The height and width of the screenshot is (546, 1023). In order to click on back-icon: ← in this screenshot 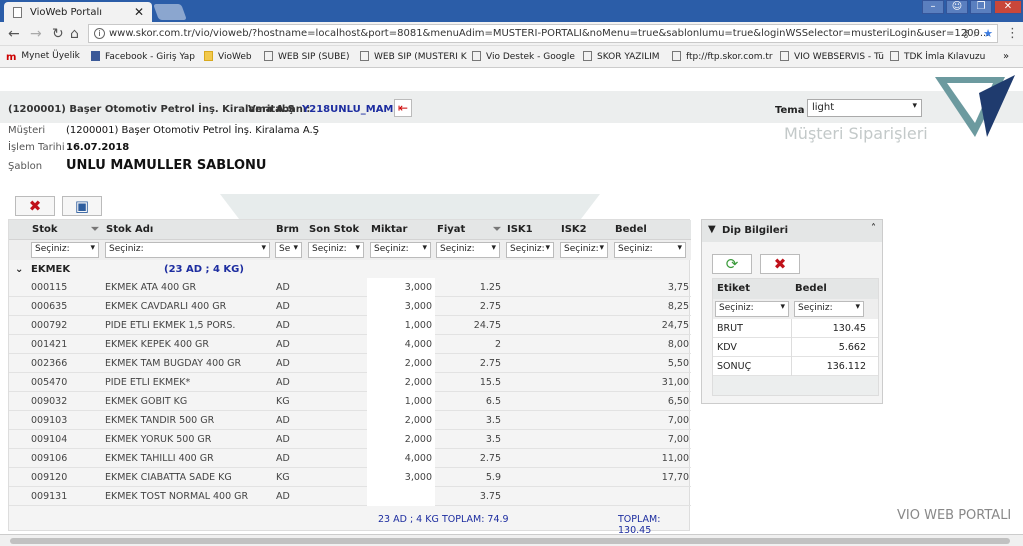, I will do `click(14, 34)`.